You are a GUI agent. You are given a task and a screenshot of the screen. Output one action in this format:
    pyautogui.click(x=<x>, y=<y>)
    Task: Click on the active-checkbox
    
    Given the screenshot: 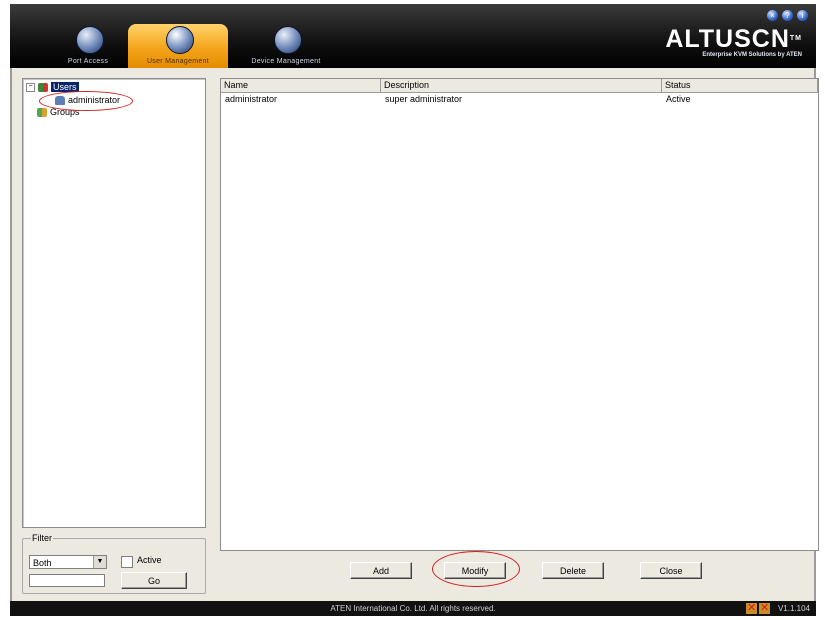 What is the action you would take?
    pyautogui.click(x=127, y=562)
    